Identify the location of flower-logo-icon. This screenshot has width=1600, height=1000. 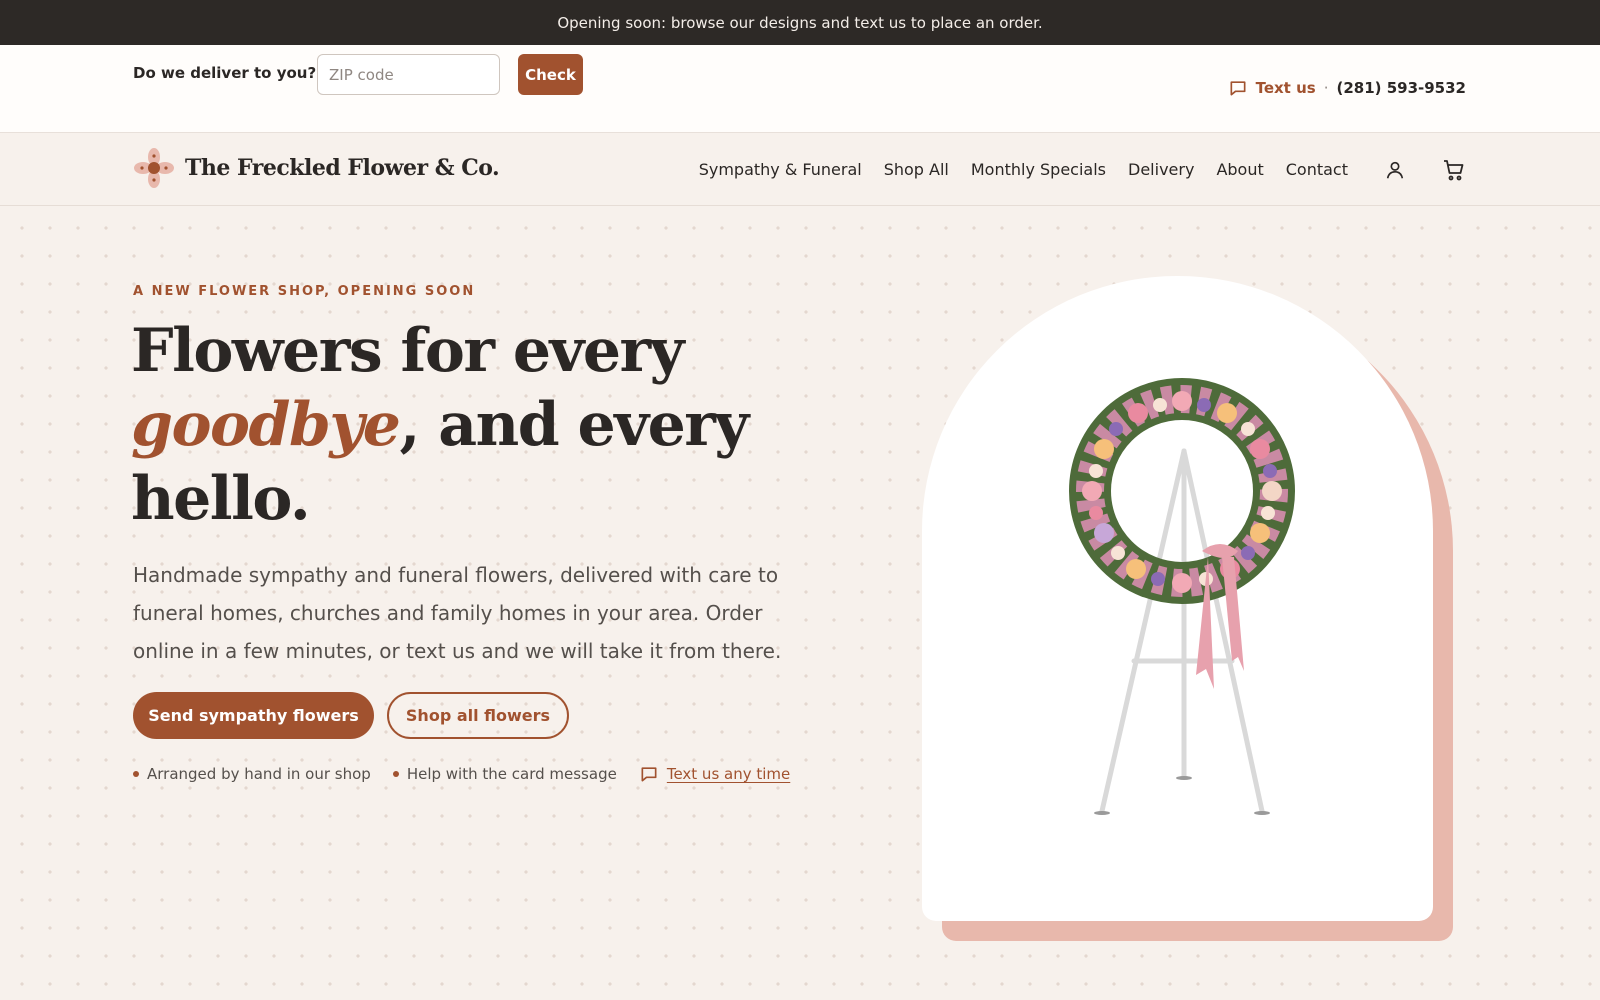
(154, 168).